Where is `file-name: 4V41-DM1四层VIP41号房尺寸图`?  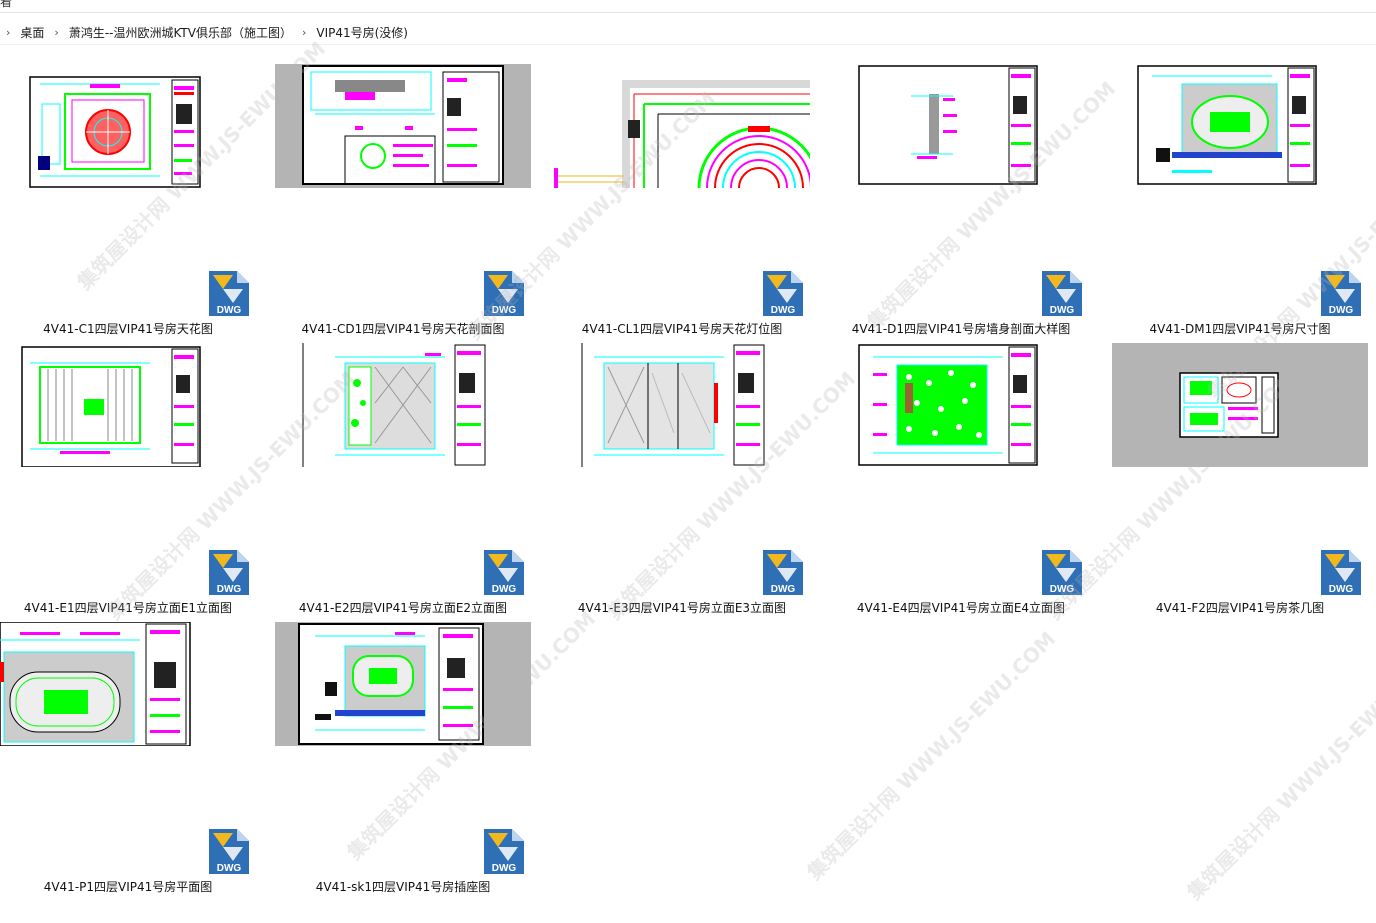
file-name: 4V41-DM1四层VIP41号房尺寸图 is located at coordinates (1240, 329).